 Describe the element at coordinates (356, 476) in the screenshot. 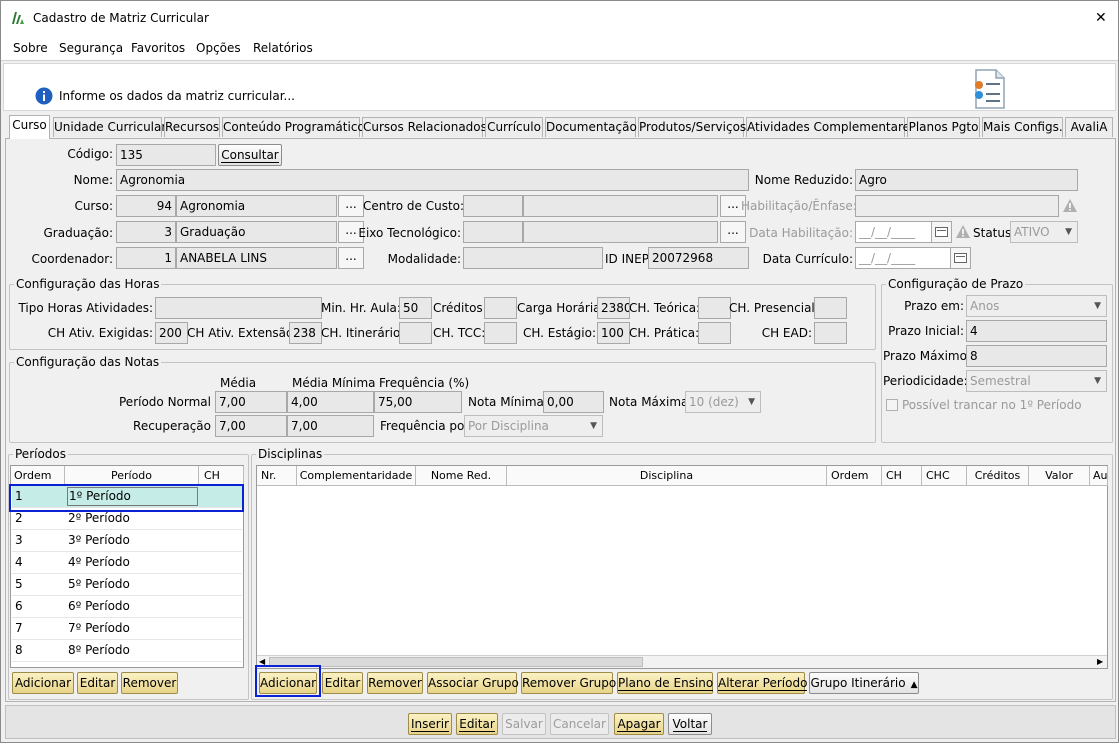

I see `col-complementaridade: Complementaridade` at that location.